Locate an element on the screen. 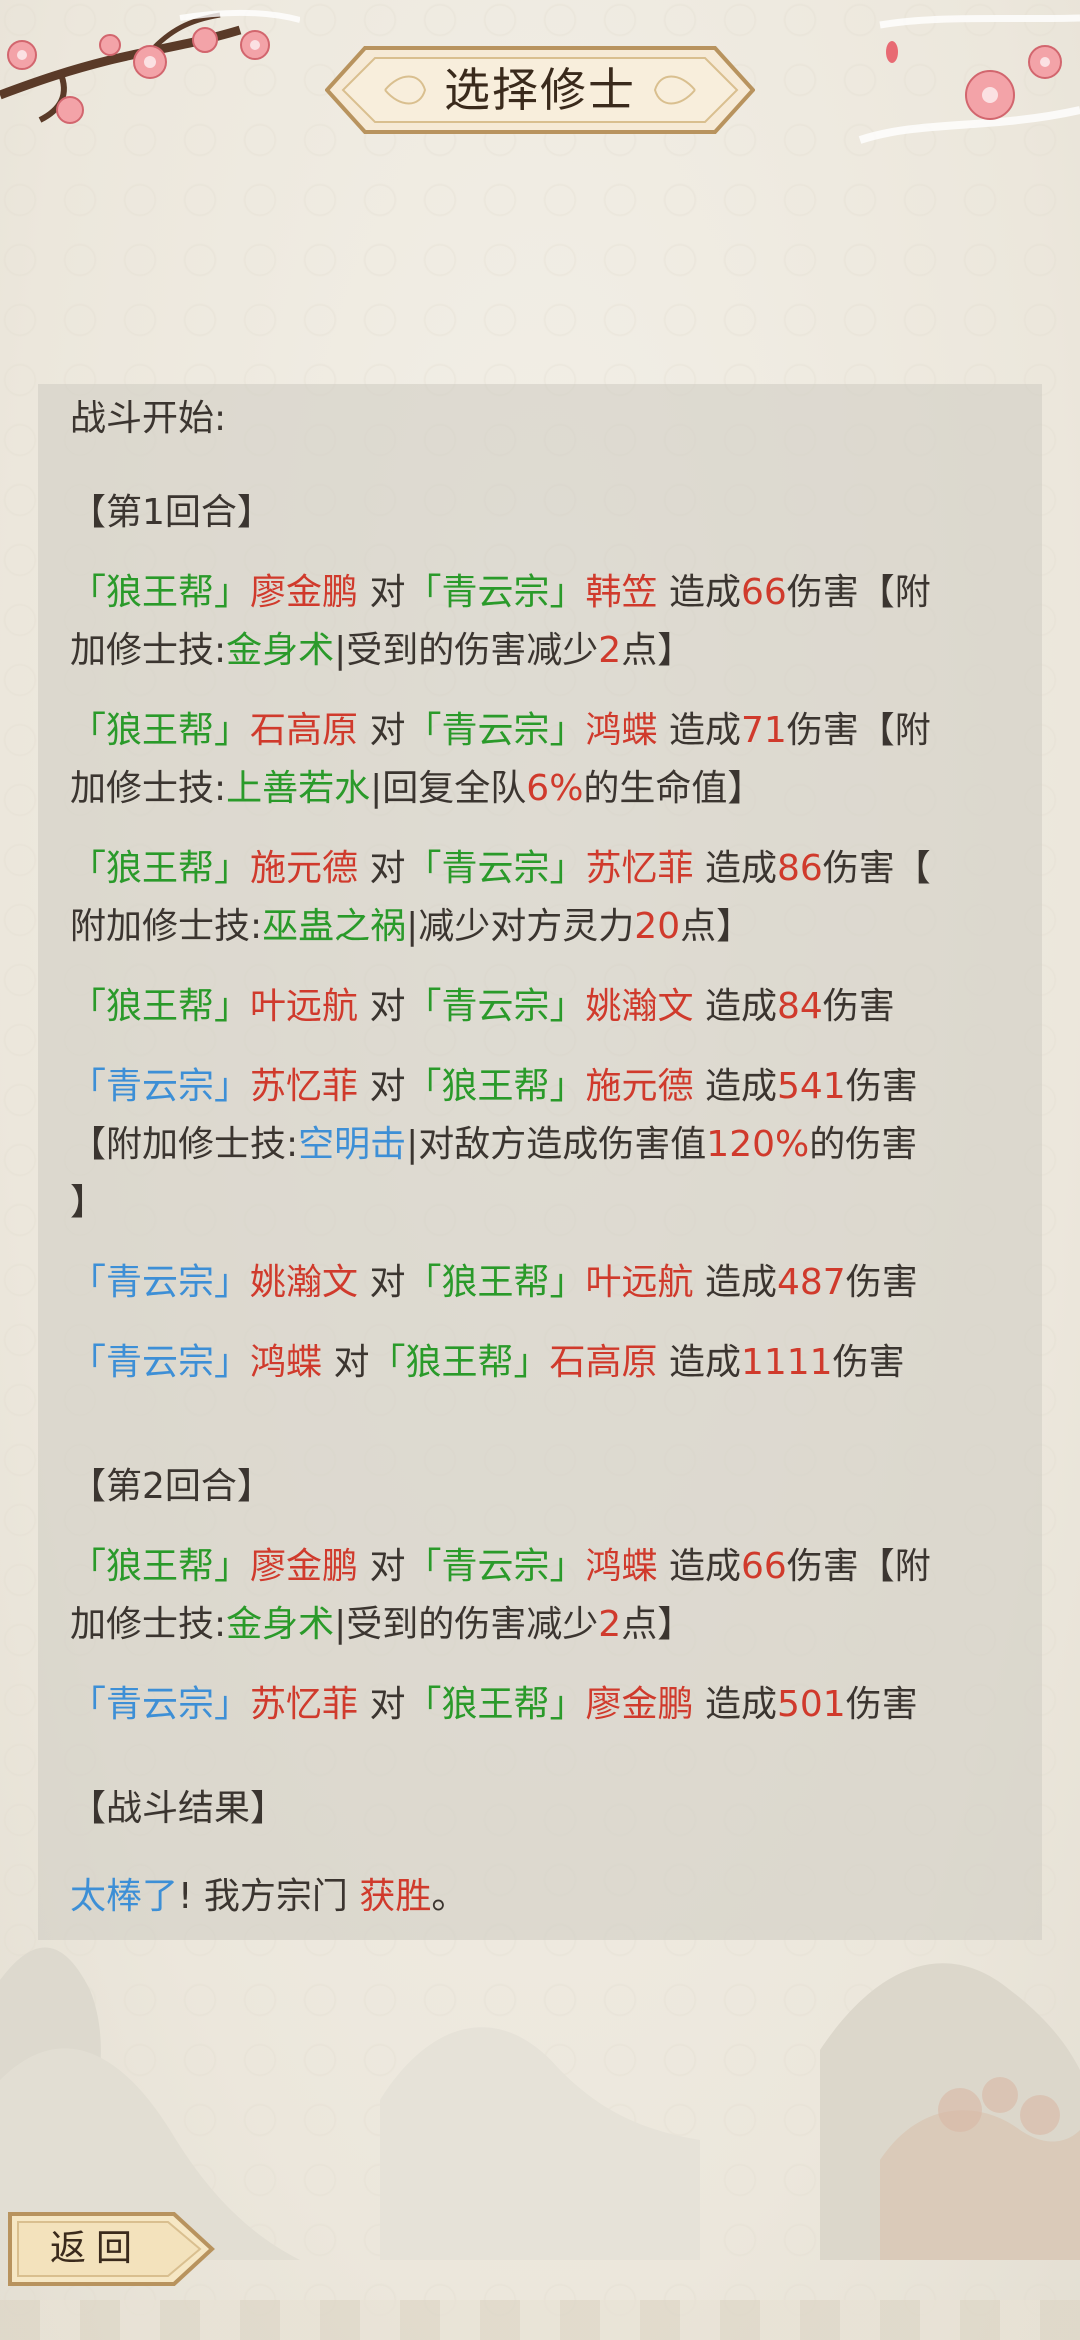 Image resolution: width=1080 pixels, height=2340 pixels. log-entry-line: 】 is located at coordinates (88, 1203).